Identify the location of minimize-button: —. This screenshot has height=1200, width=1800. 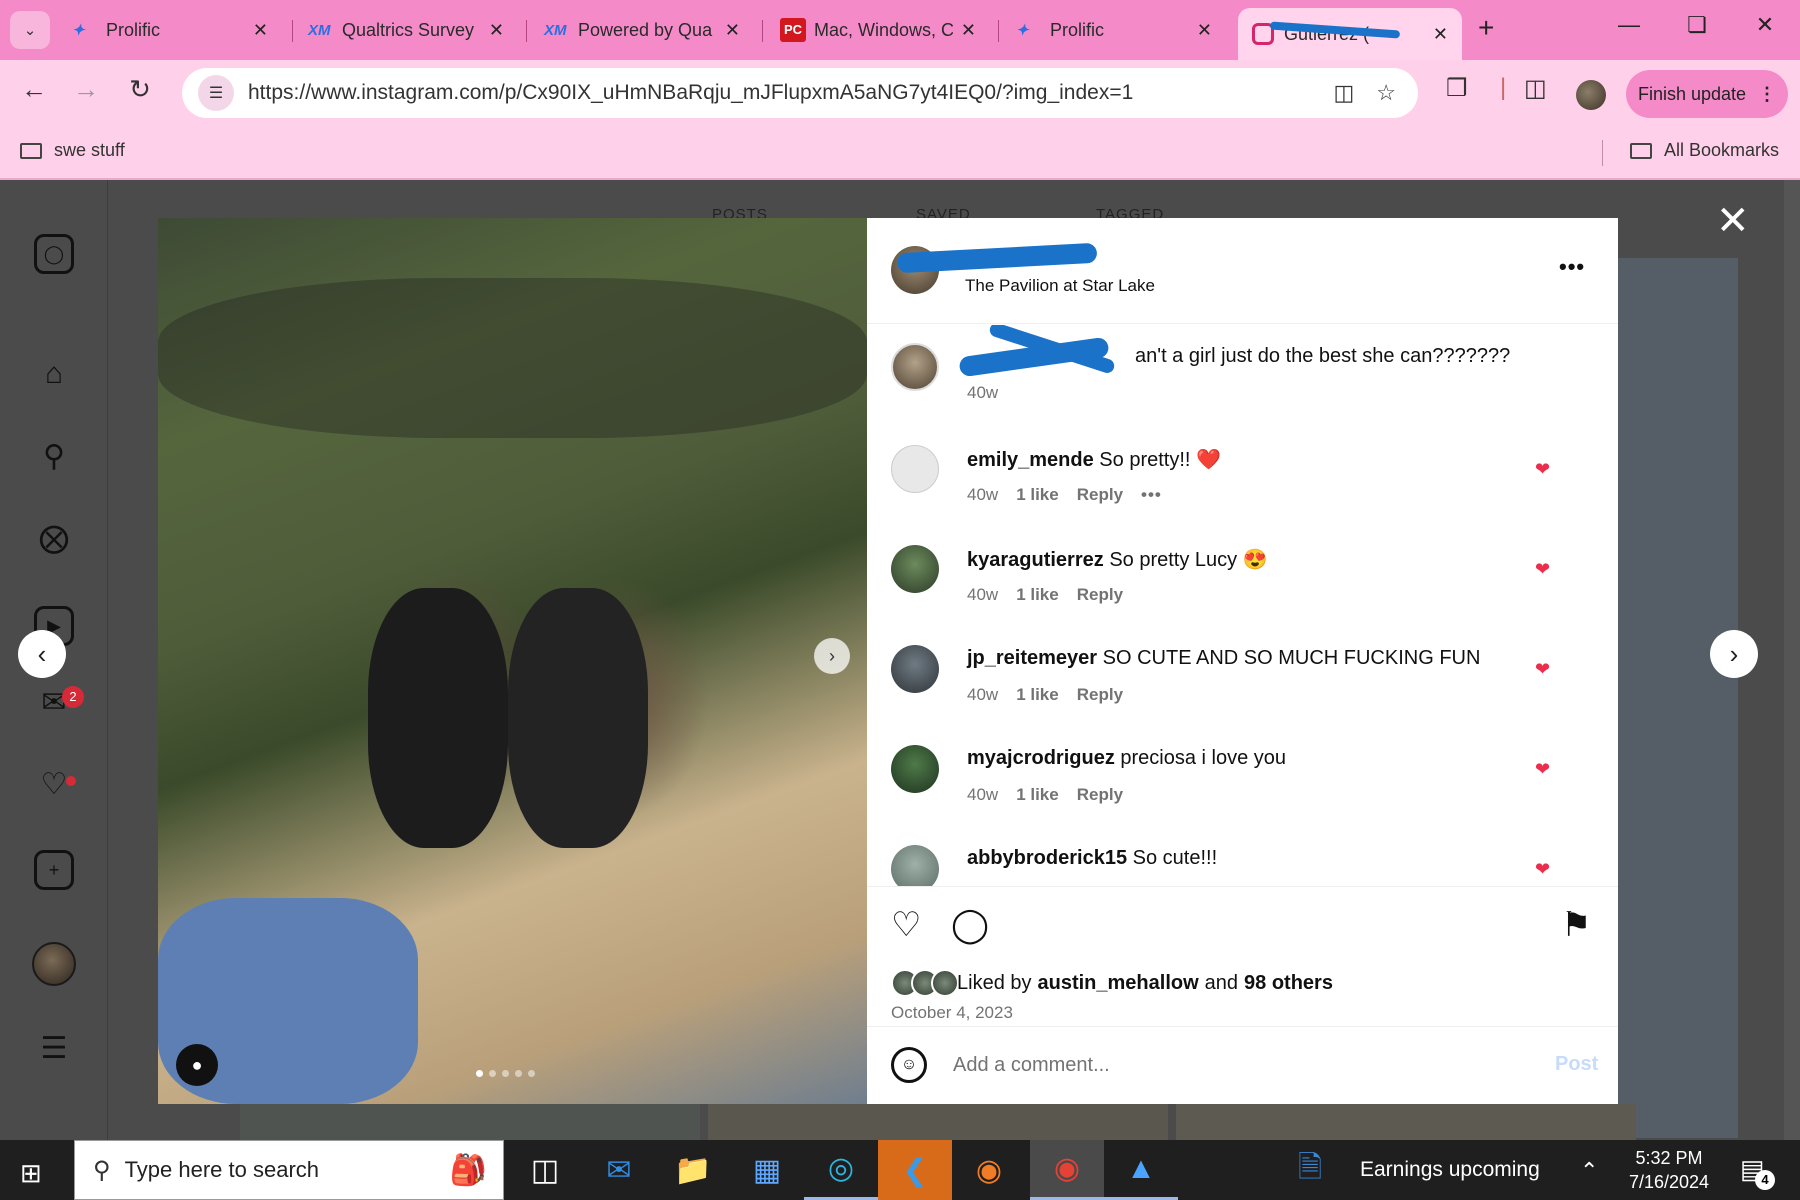
(1629, 25).